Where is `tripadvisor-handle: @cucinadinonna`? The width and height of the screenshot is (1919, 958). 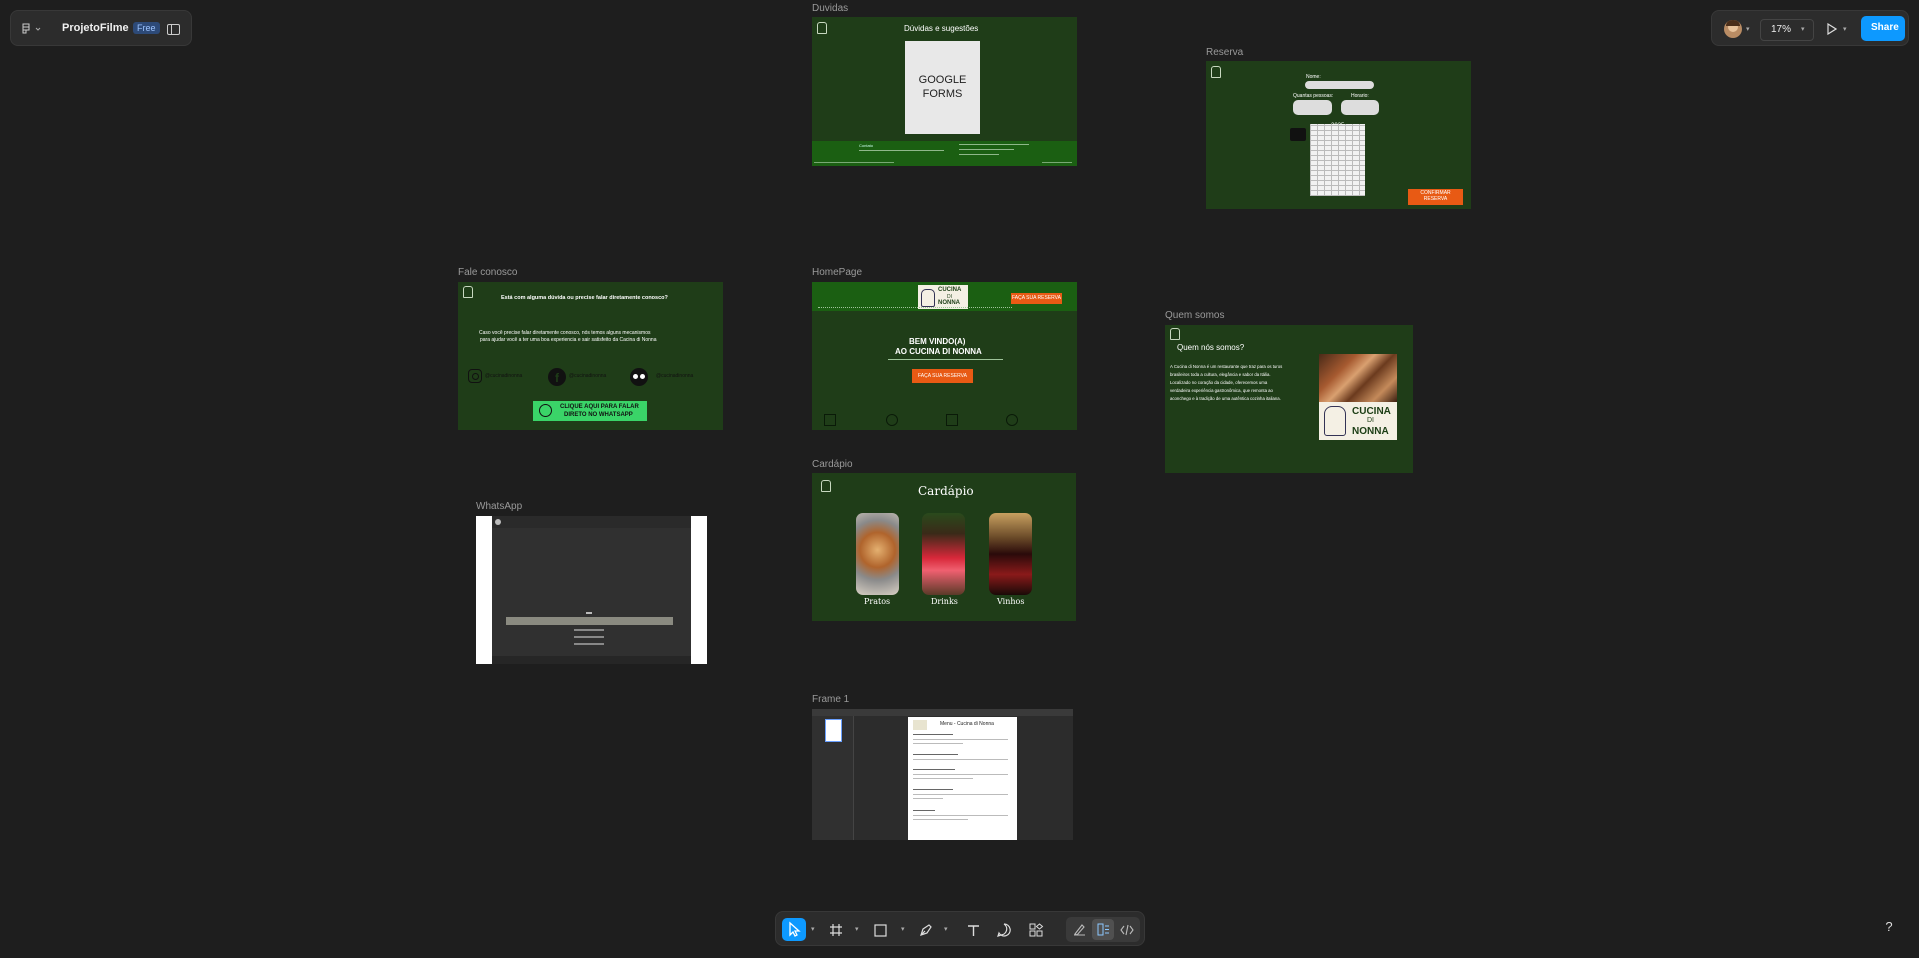
tripadvisor-handle: @cucinadinonna is located at coordinates (674, 376).